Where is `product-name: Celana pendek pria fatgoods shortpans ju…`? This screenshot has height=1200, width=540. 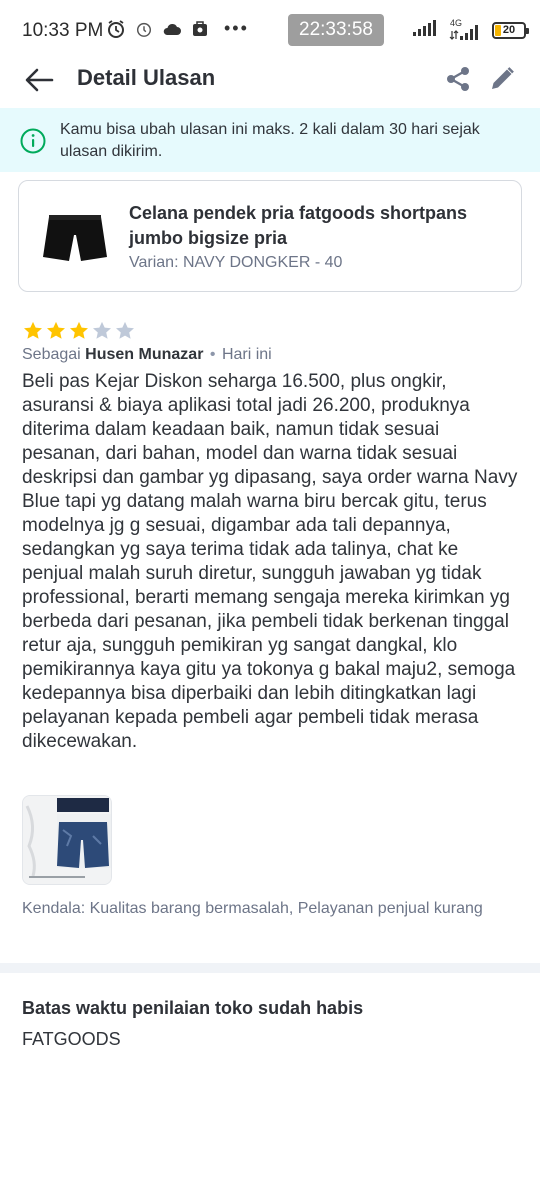
product-name: Celana pendek pria fatgoods shortpans ju… is located at coordinates (298, 225).